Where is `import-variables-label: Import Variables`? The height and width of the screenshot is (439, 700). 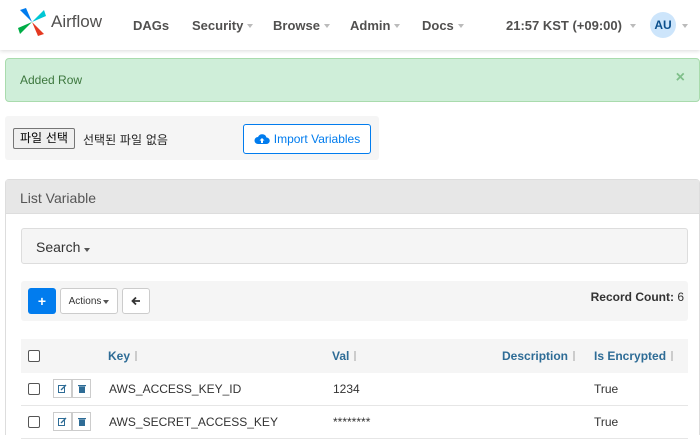
import-variables-label: Import Variables is located at coordinates (317, 139).